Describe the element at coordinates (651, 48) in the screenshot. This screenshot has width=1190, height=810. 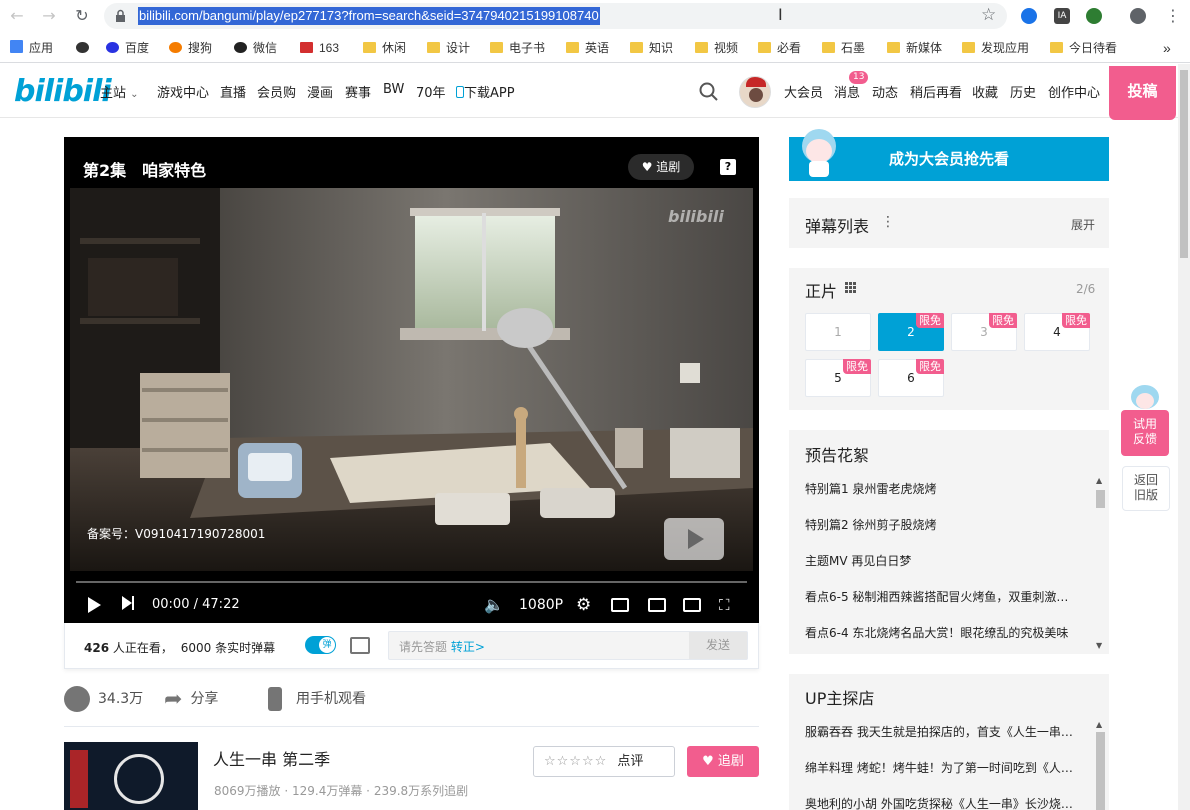
I see `bookmark-folder: 知识` at that location.